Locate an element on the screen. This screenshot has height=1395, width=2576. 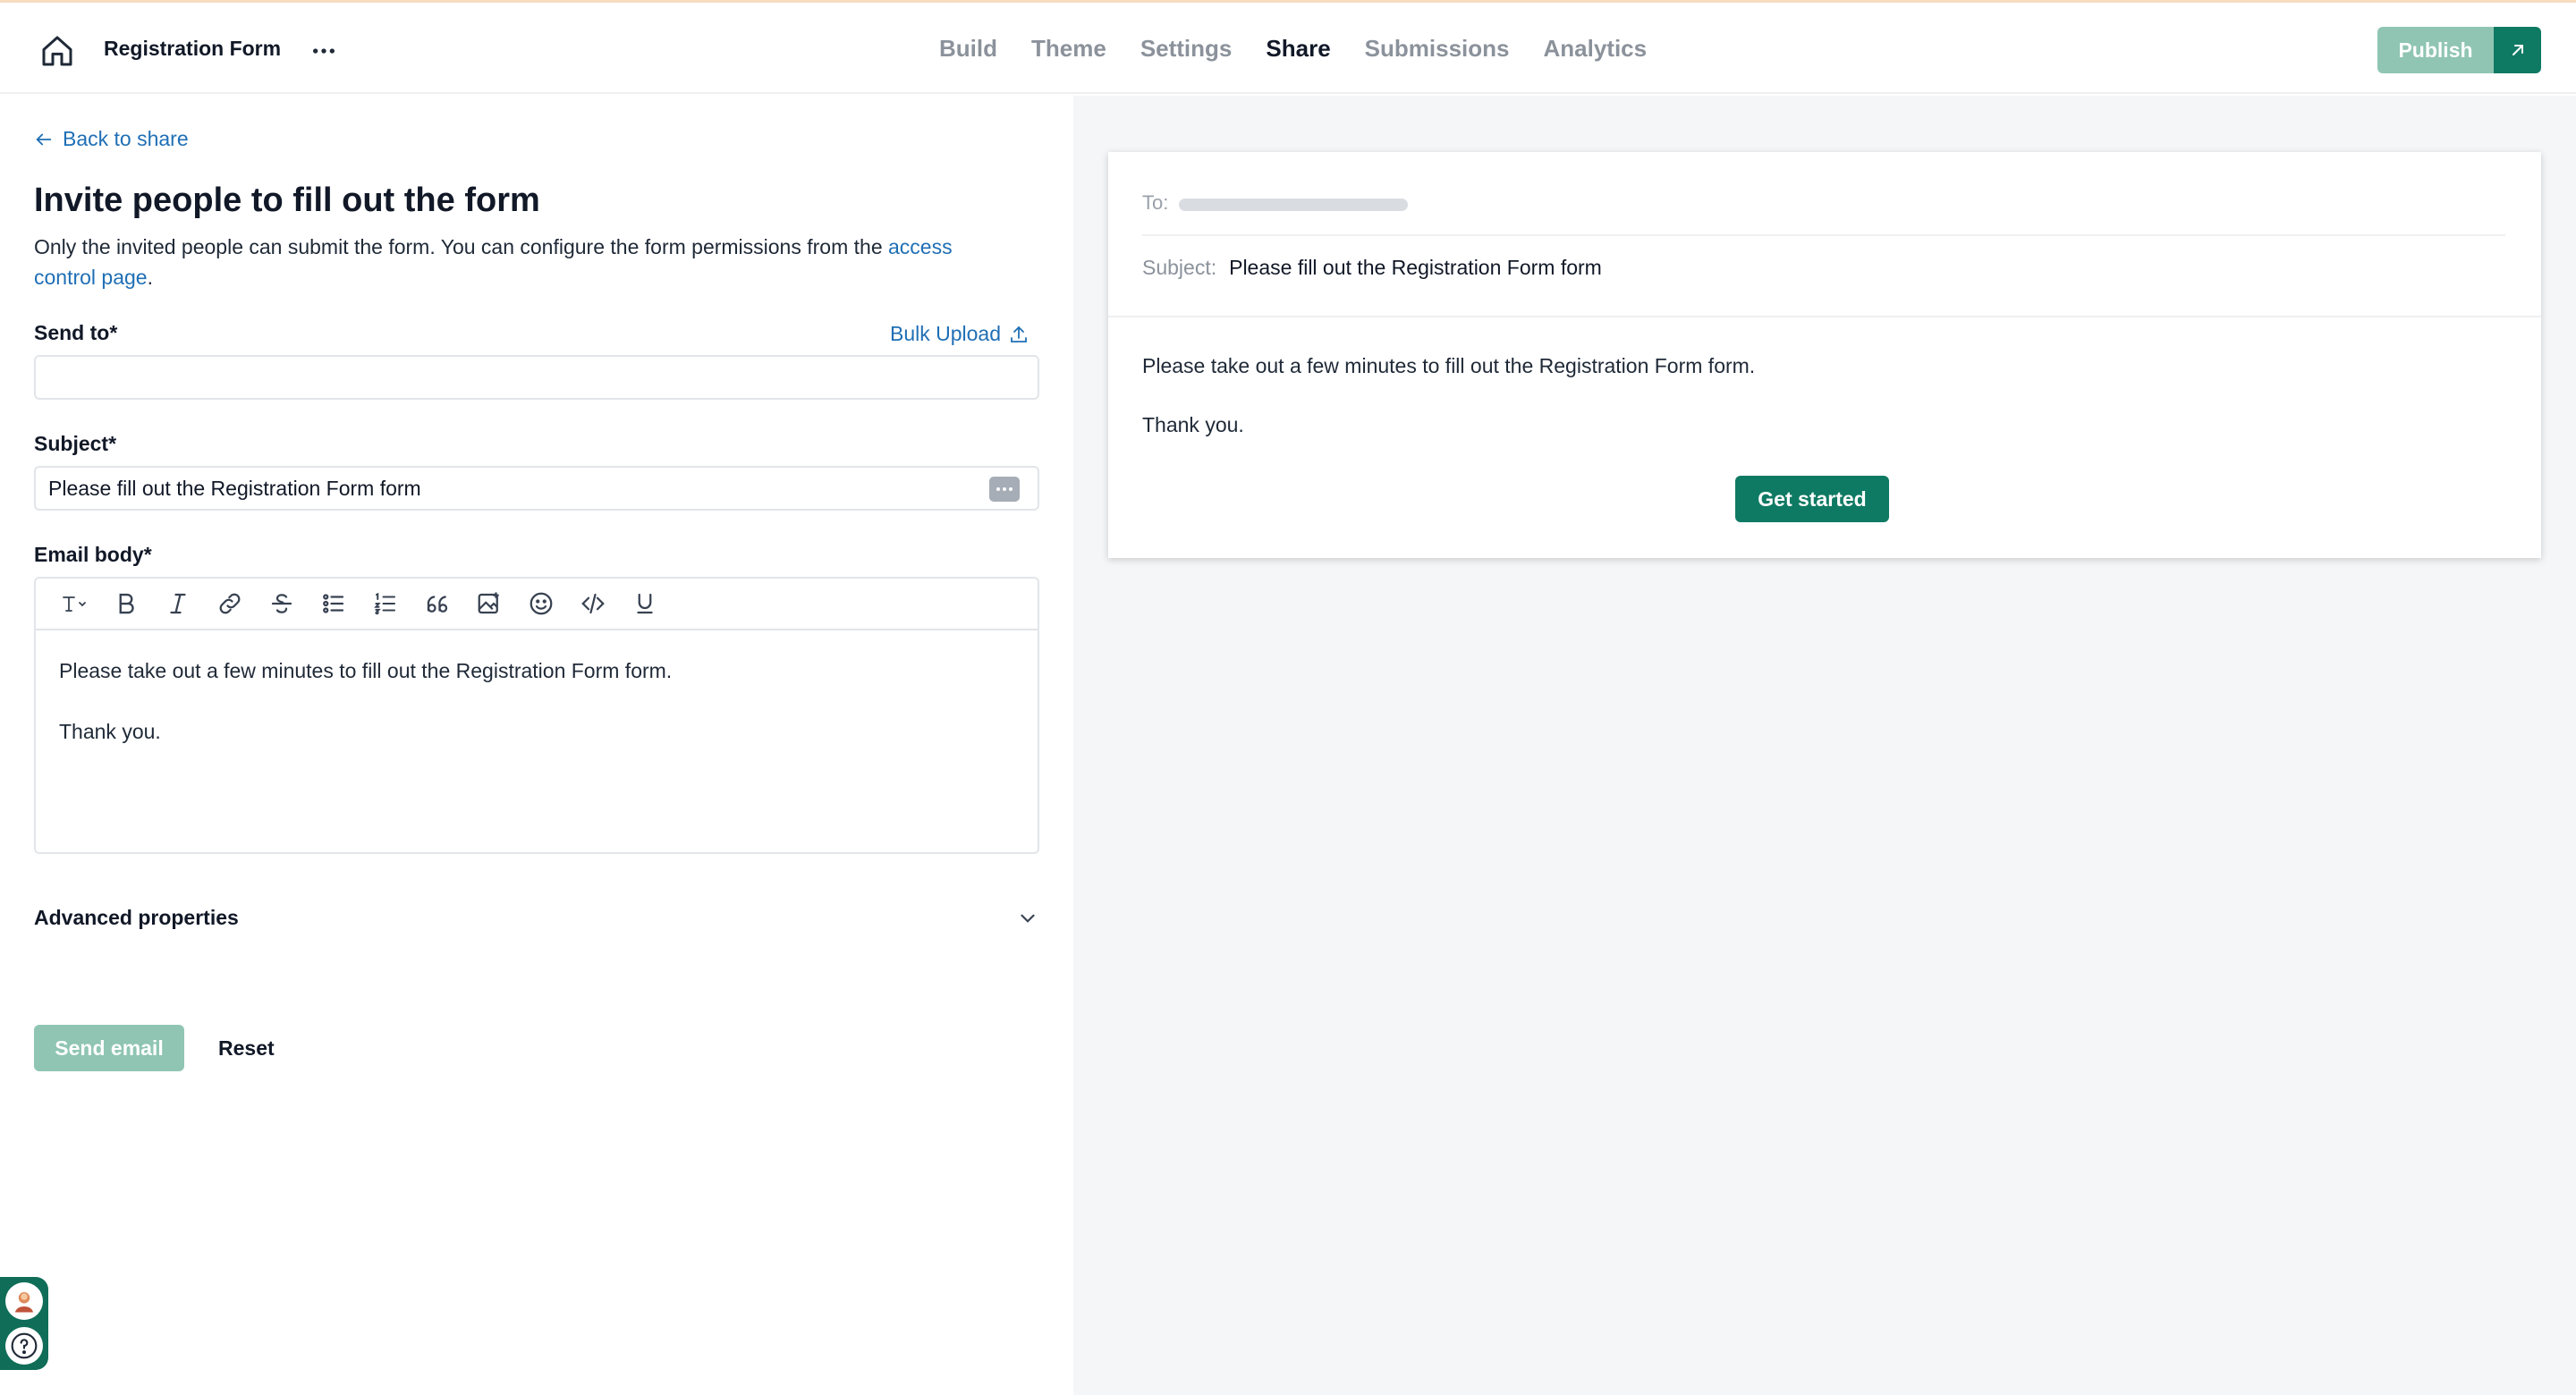
send-to-label: Send to* is located at coordinates (76, 332).